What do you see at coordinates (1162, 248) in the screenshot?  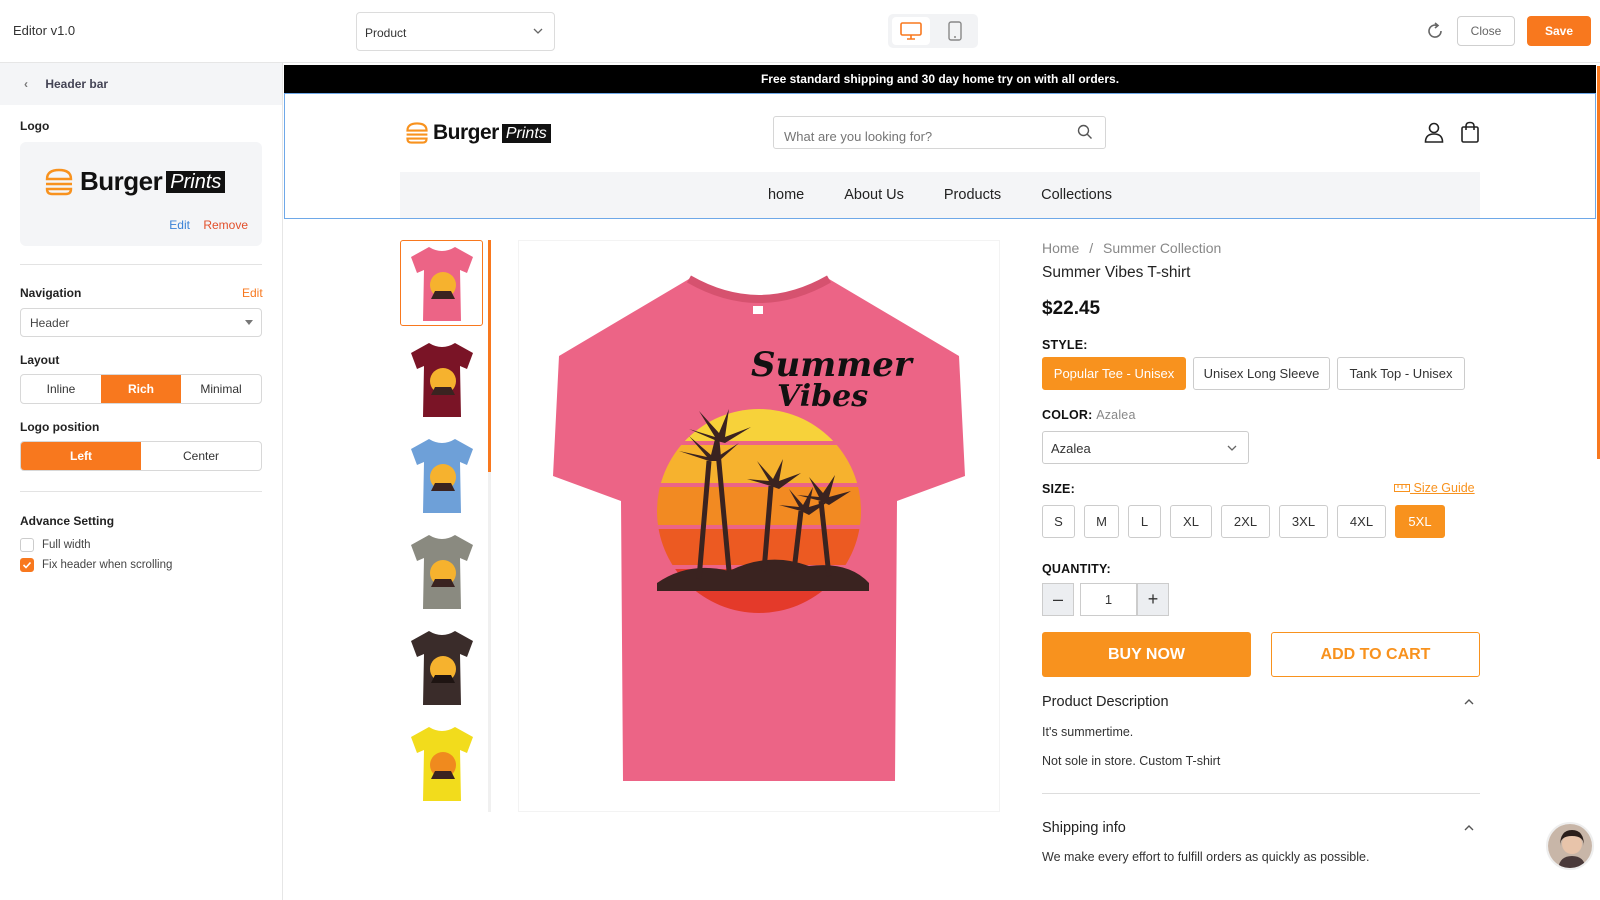 I see `breadcrumb-collection: Summer Collection` at bounding box center [1162, 248].